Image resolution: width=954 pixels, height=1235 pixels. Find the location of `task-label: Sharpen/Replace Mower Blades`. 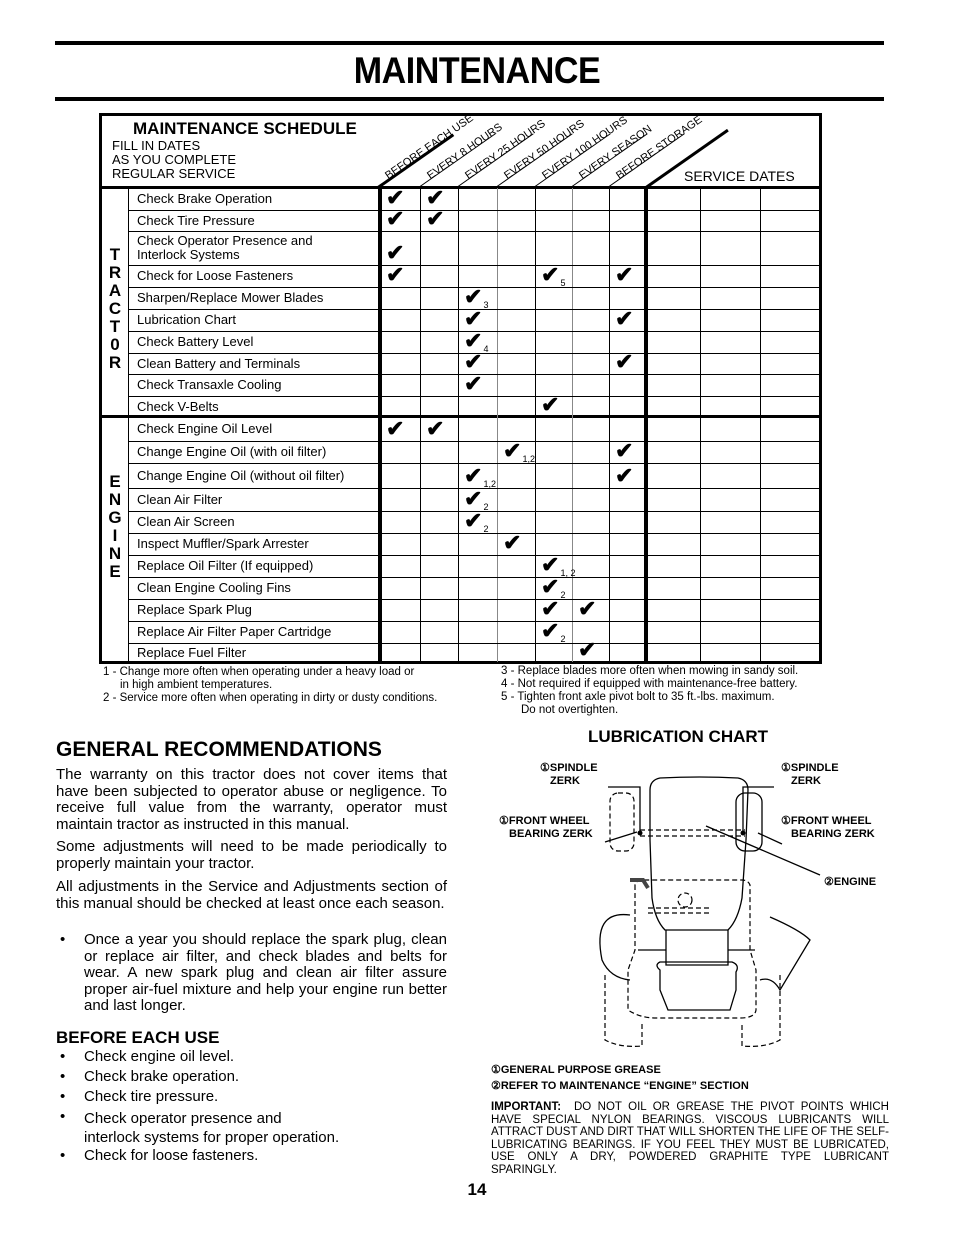

task-label: Sharpen/Replace Mower Blades is located at coordinates (230, 297).